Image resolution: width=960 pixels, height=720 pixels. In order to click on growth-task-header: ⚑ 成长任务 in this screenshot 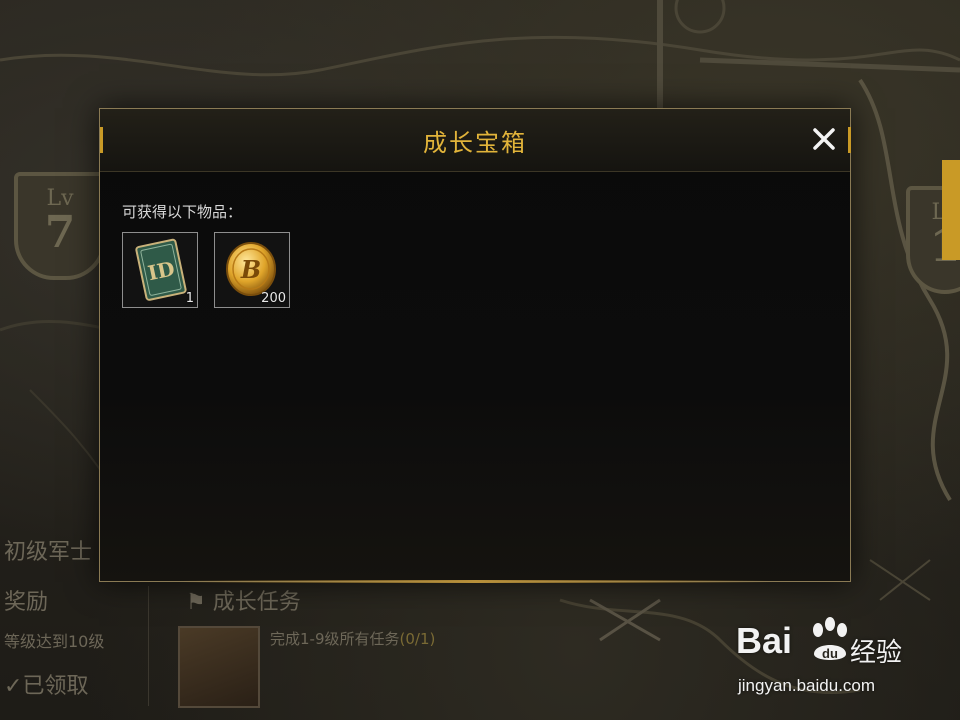, I will do `click(243, 600)`.